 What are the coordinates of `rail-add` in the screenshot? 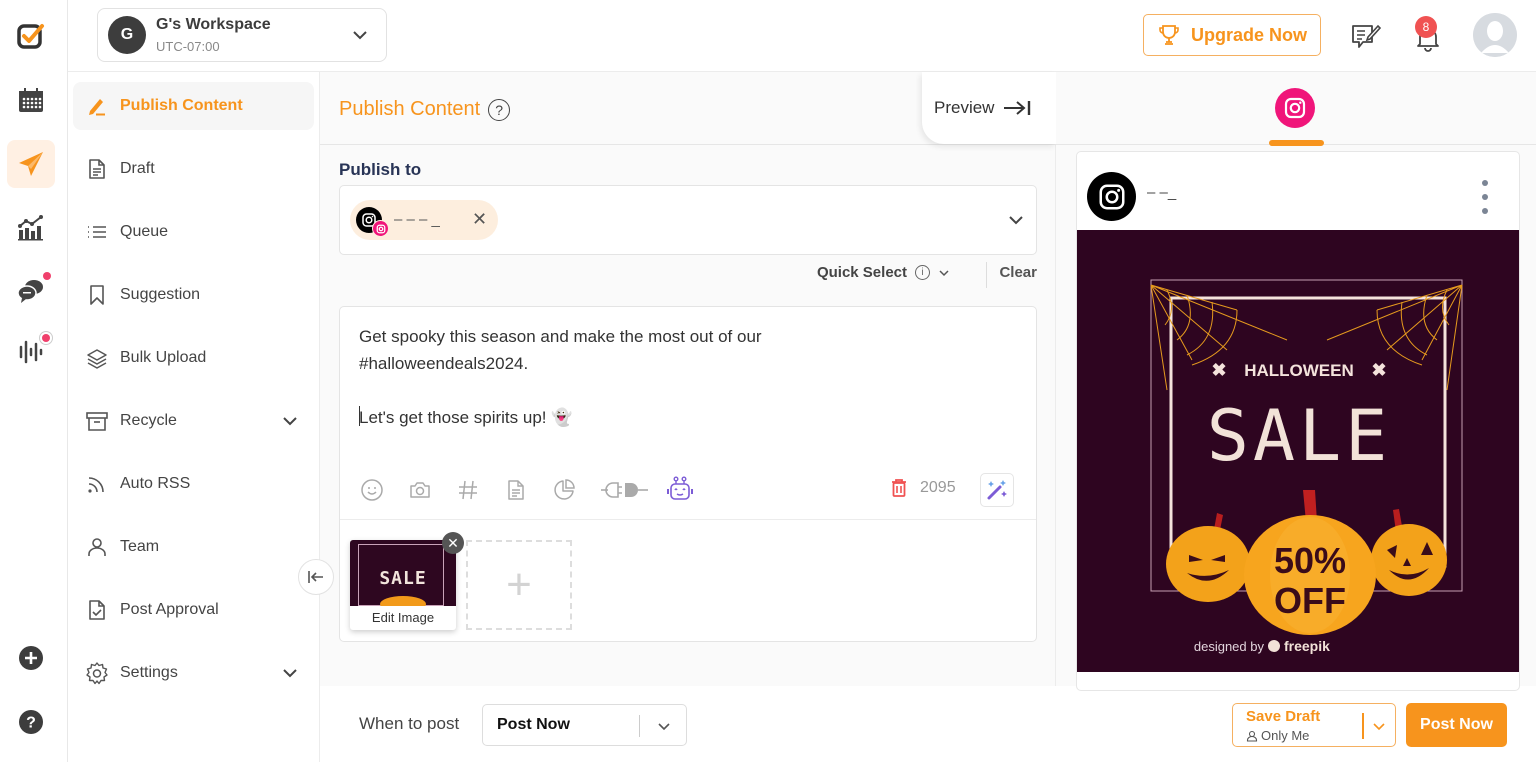 It's located at (31, 658).